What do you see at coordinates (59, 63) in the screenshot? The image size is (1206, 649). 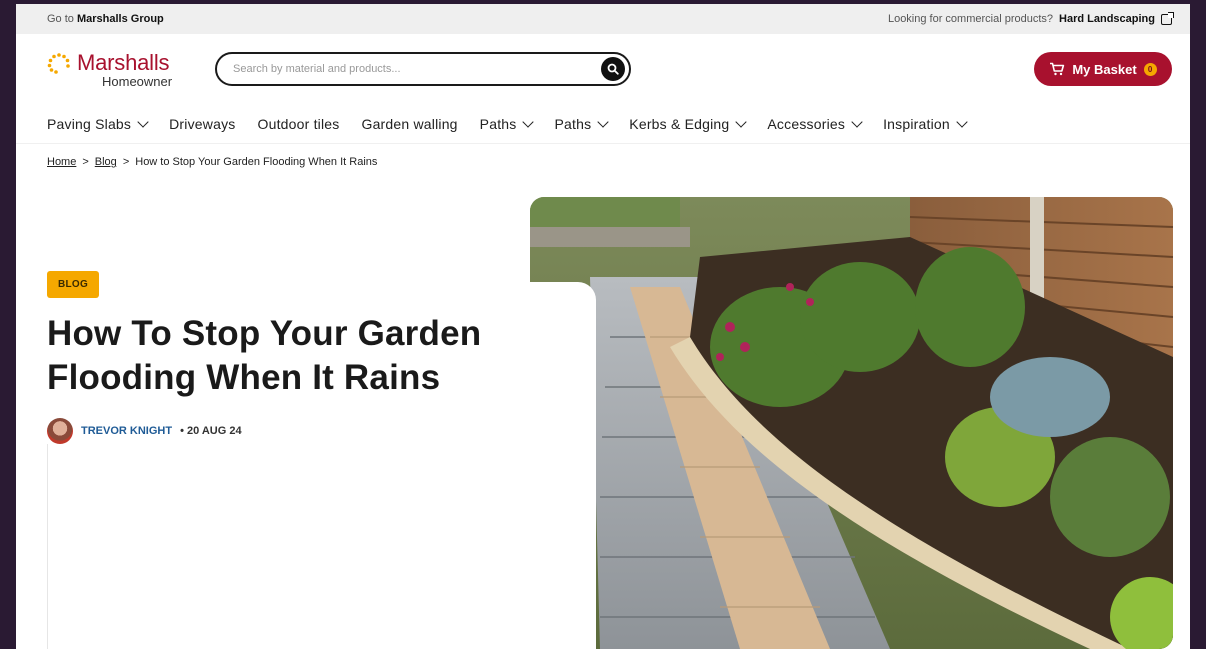 I see `sun-logo-icon` at bounding box center [59, 63].